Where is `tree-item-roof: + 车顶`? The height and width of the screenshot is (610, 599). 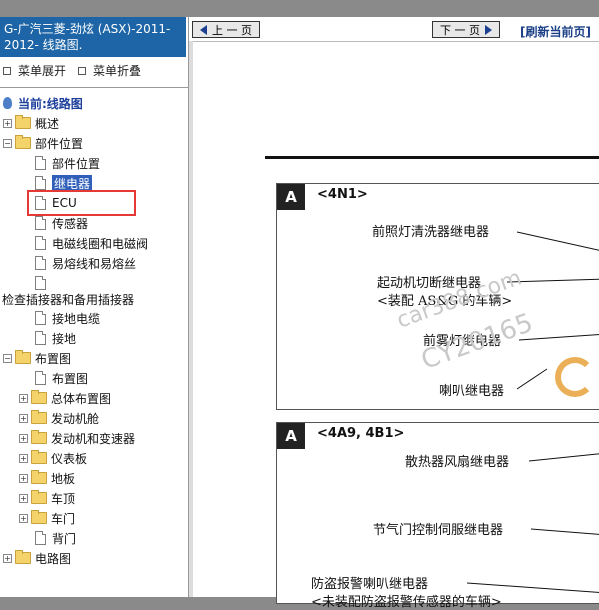 tree-item-roof: + 车顶 is located at coordinates (47, 498).